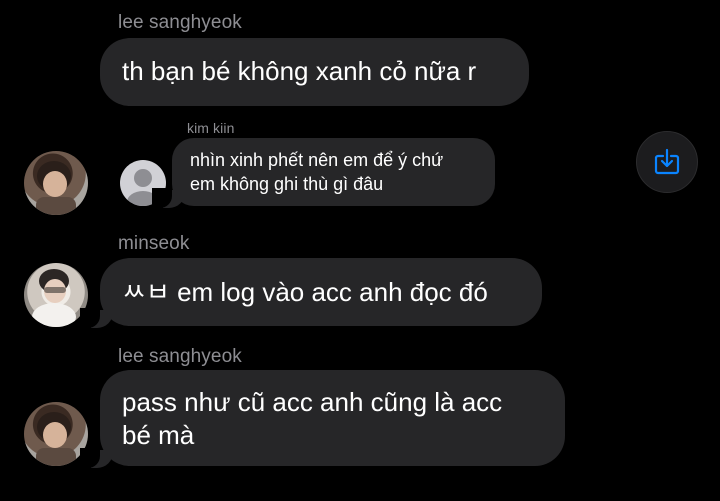 This screenshot has width=720, height=501. Describe the element at coordinates (305, 292) in the screenshot. I see `message-text: ㅆㅂ em log vào acc anh đọc đó` at that location.